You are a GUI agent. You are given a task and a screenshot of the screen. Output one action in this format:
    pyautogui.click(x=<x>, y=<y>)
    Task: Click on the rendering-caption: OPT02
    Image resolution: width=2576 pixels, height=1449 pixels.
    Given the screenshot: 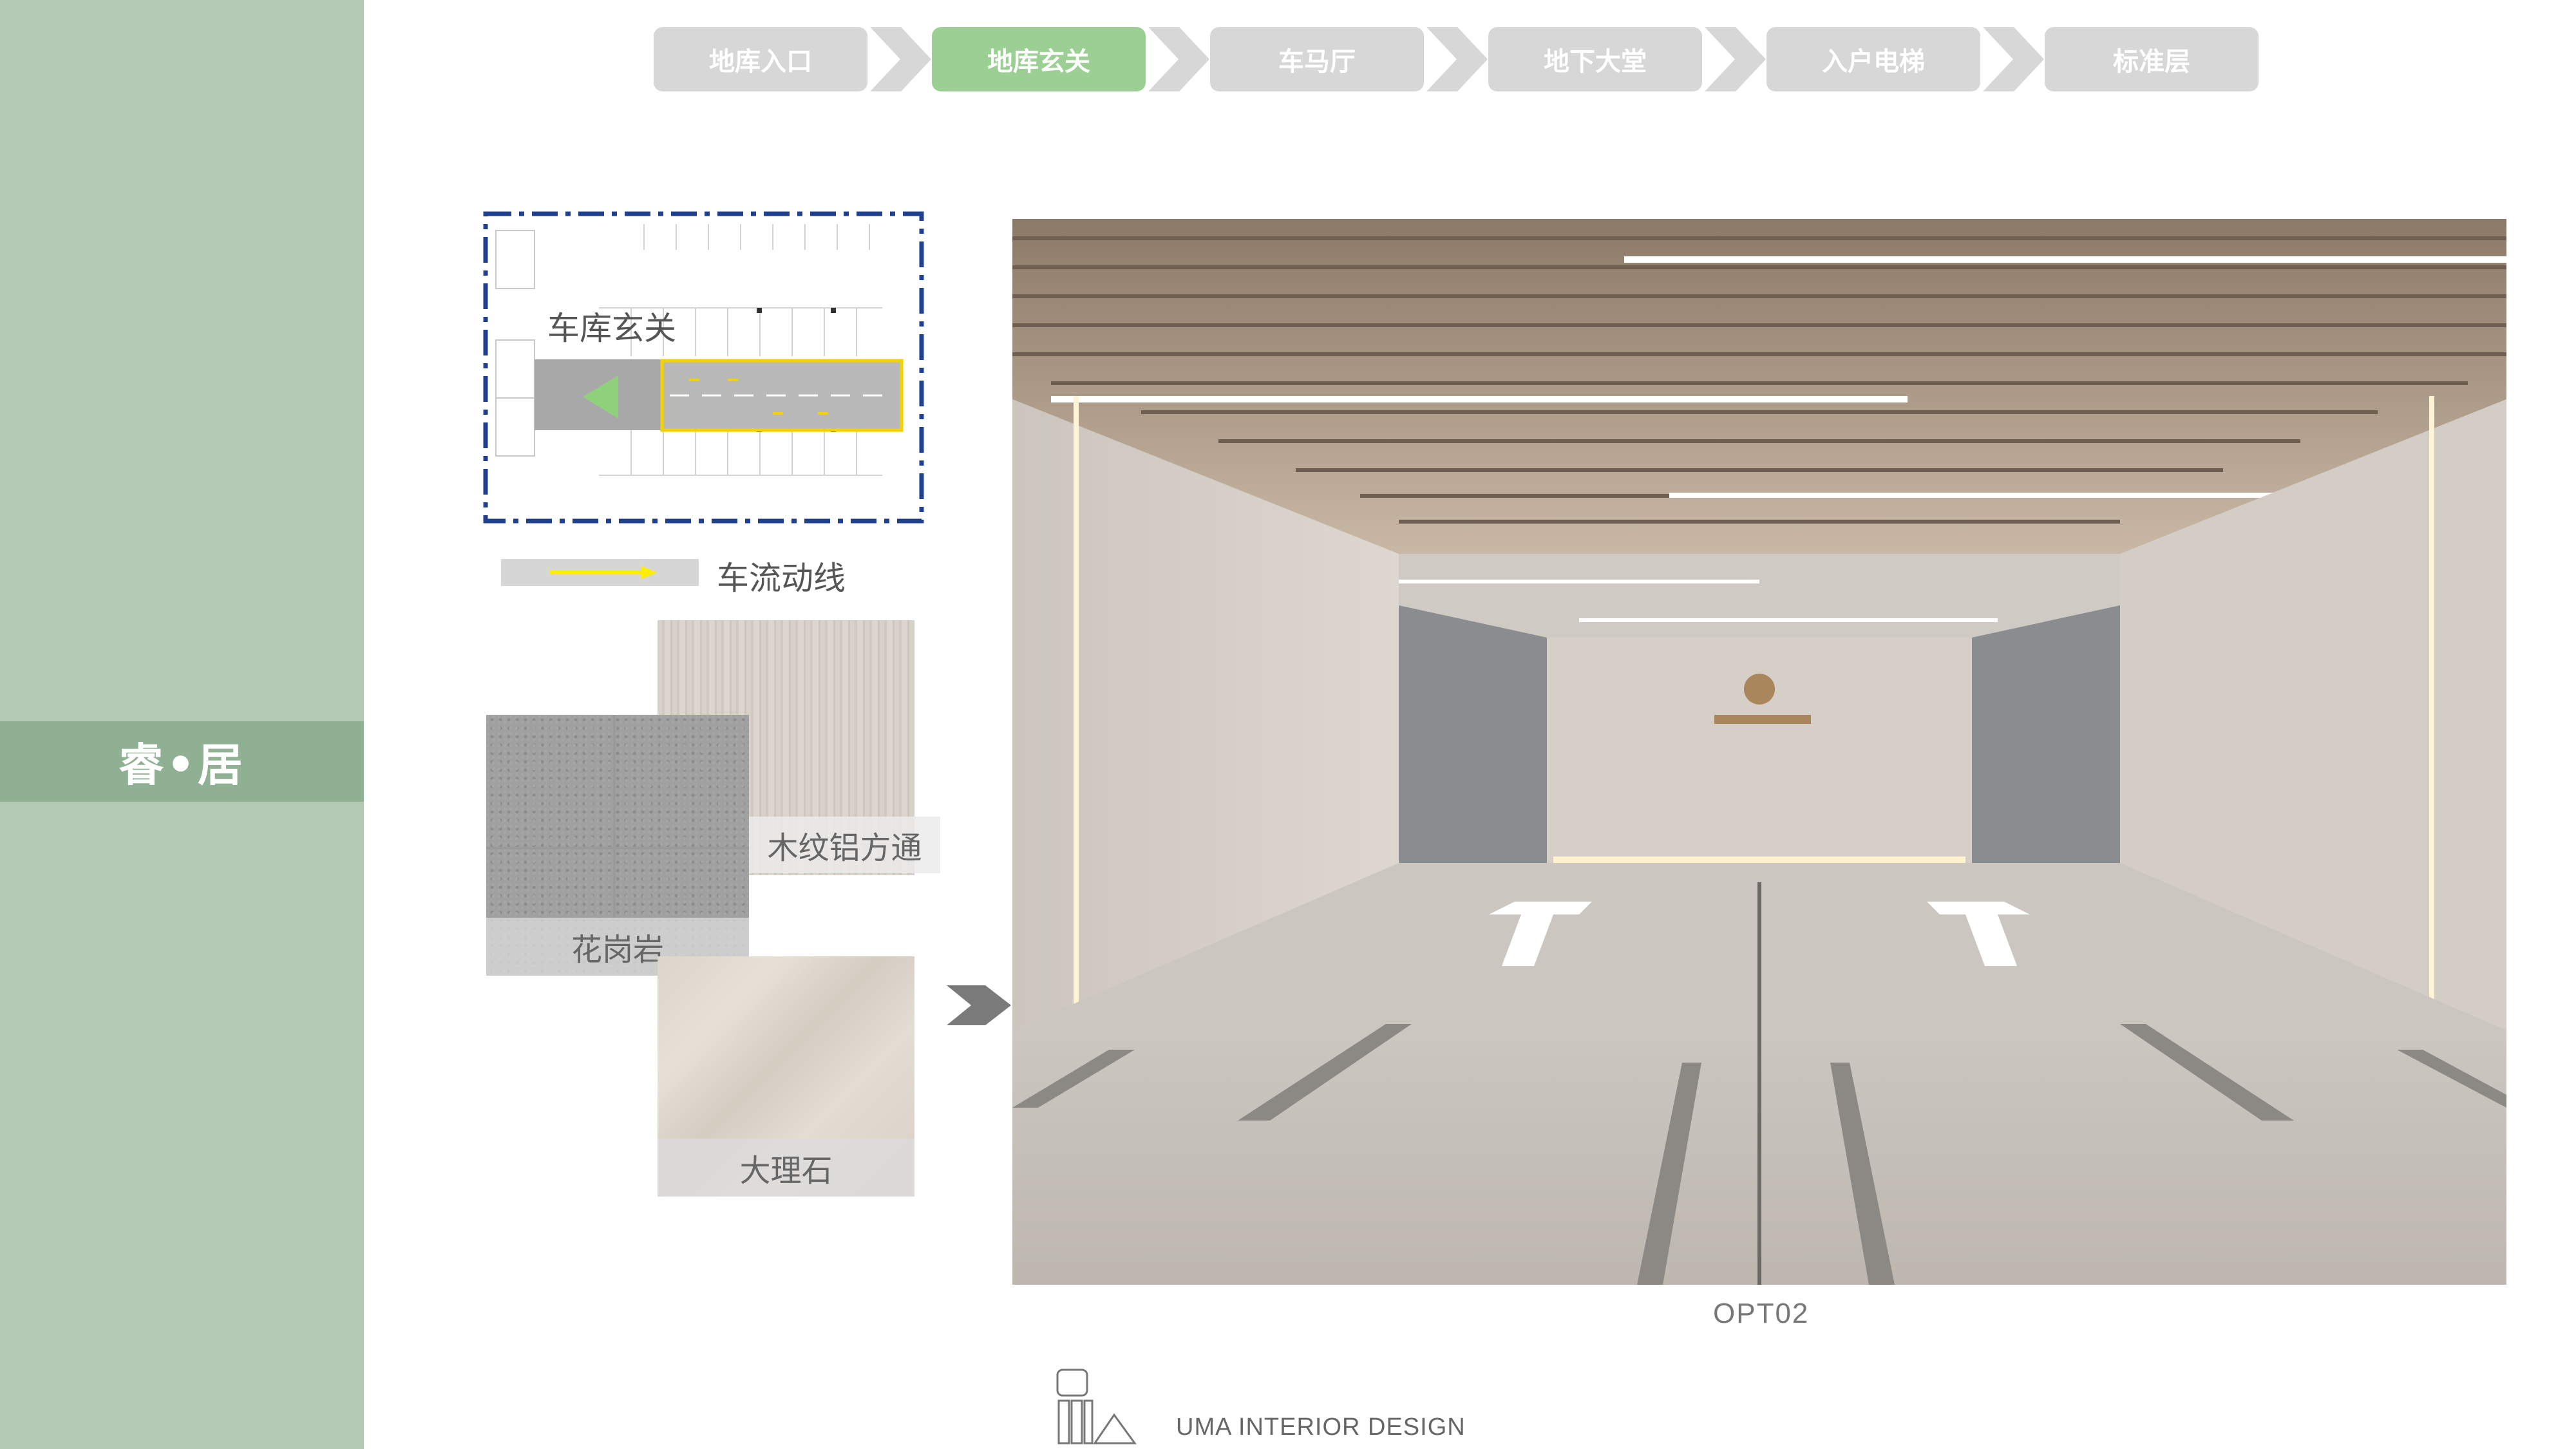 What is the action you would take?
    pyautogui.click(x=1762, y=1314)
    